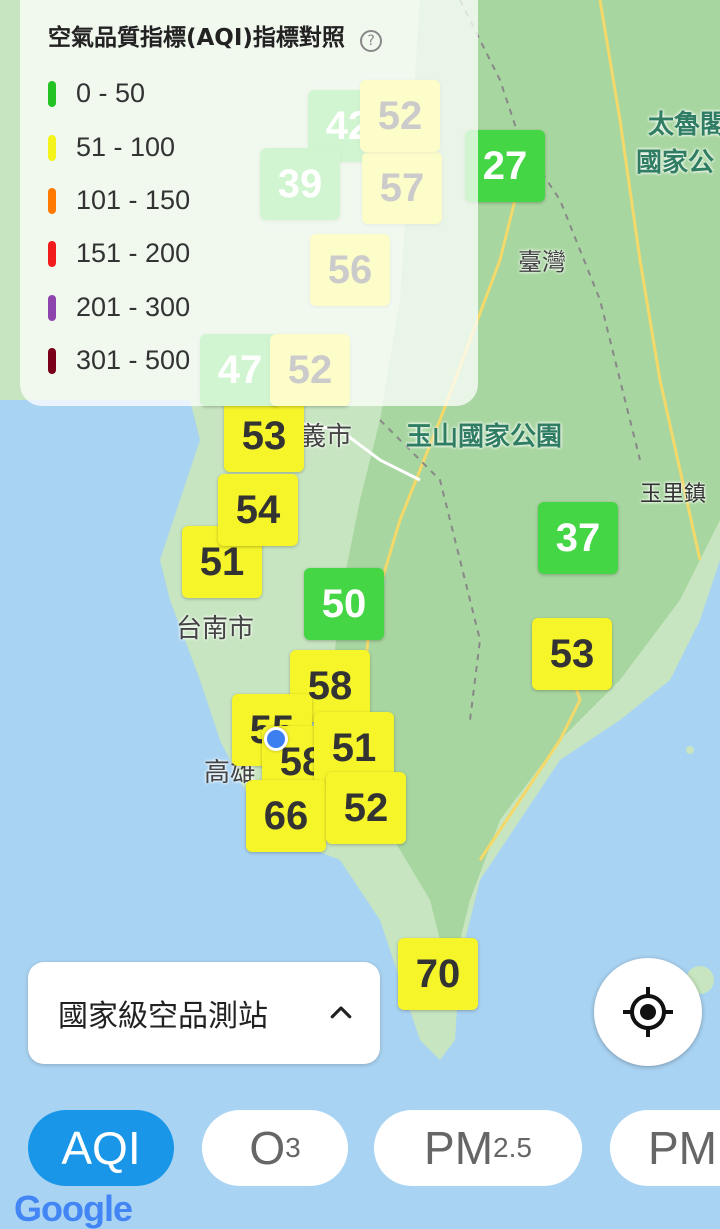 This screenshot has width=720, height=1229. I want to click on my-location-button, so click(648, 1012).